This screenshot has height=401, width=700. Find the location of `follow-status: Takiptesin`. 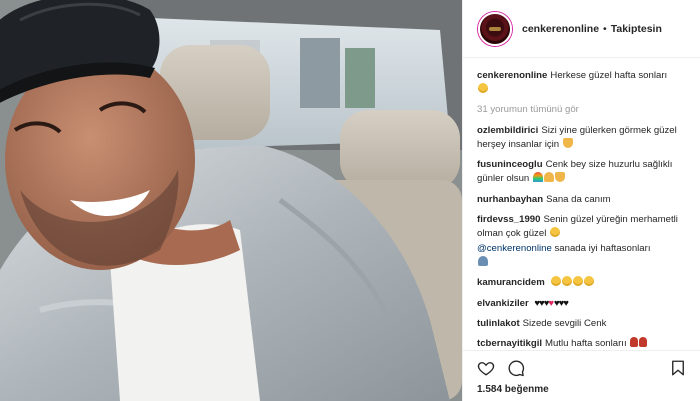

follow-status: Takiptesin is located at coordinates (636, 29).